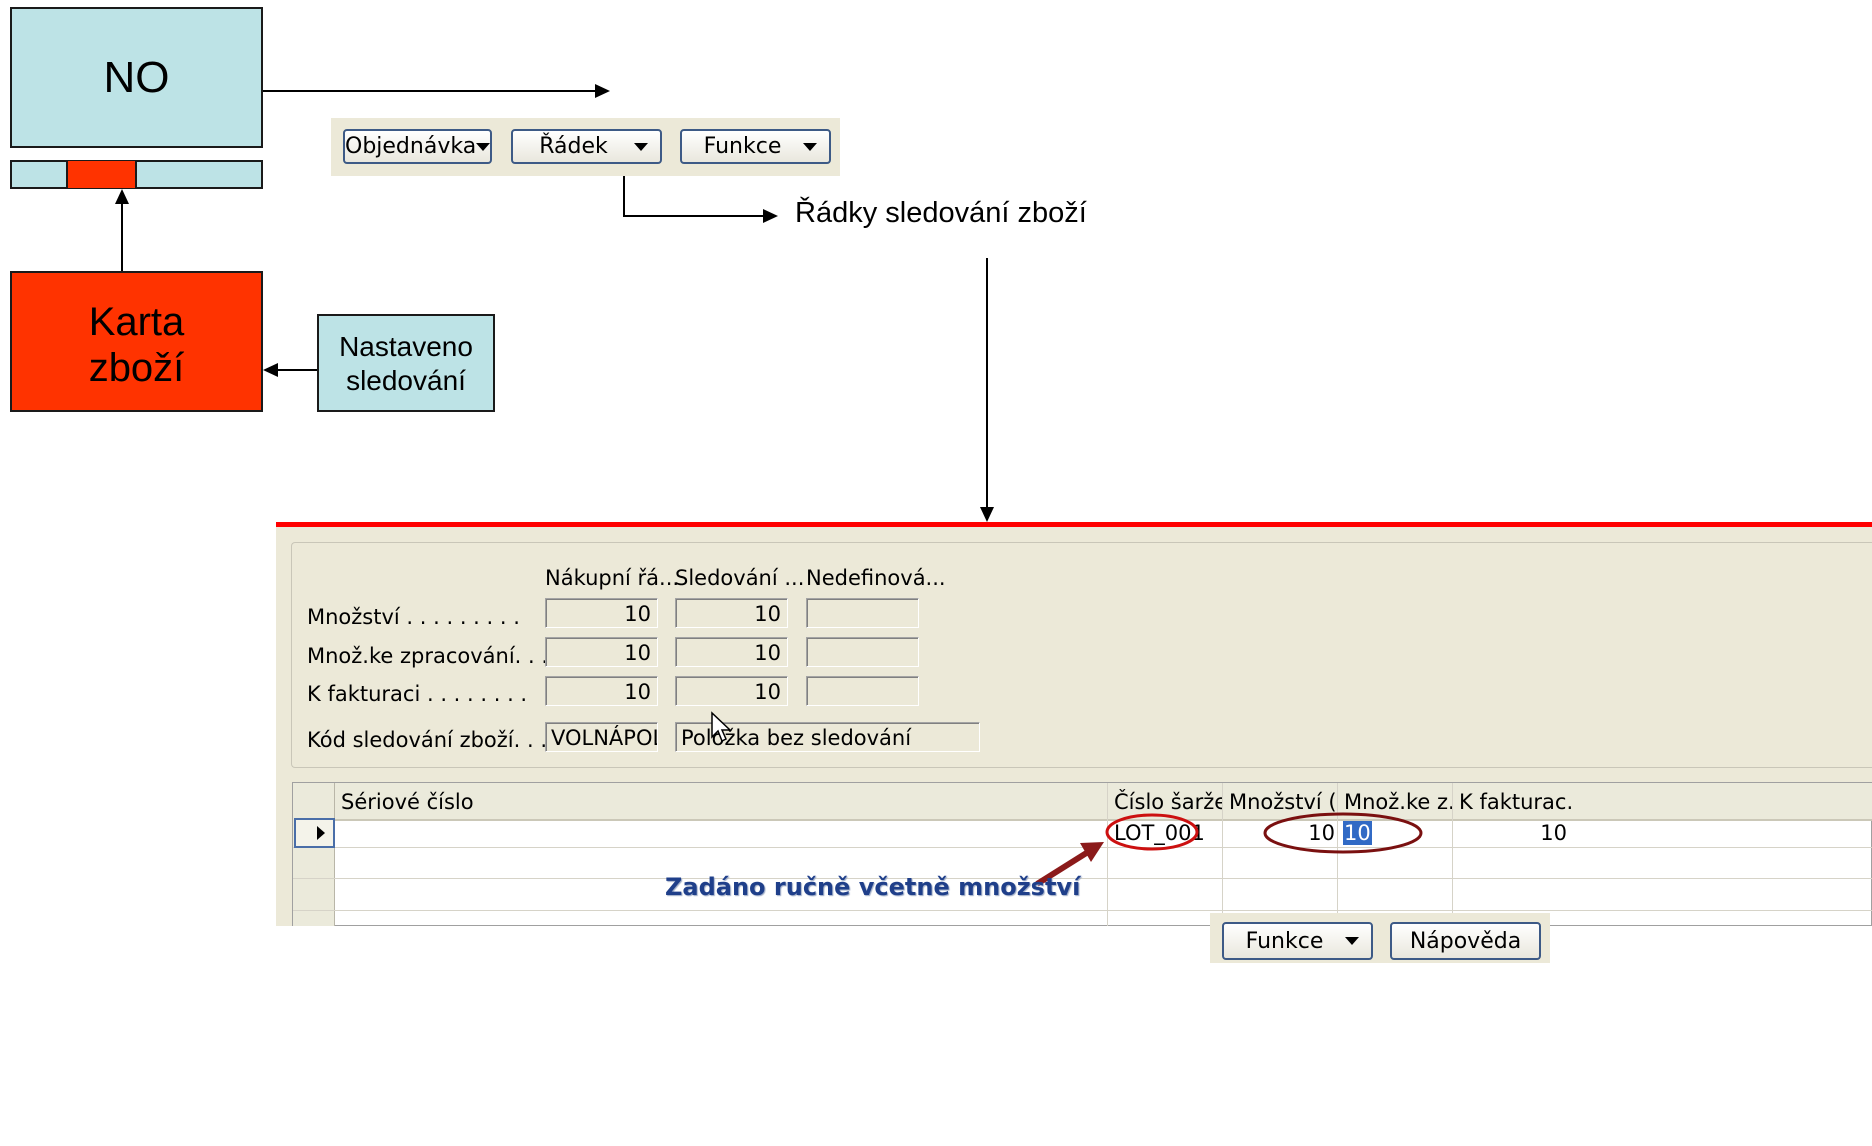 The image size is (1872, 1146). I want to click on footer-functions-label: Funkce, so click(1284, 941).